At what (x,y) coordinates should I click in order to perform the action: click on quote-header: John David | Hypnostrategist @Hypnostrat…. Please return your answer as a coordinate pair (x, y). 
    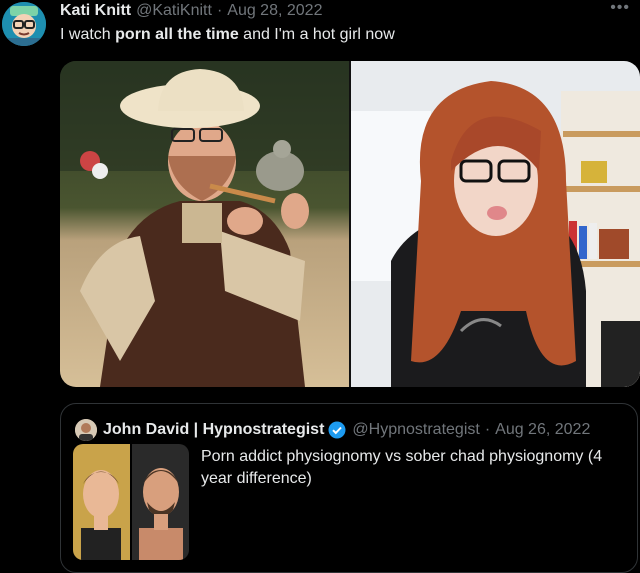
    Looking at the image, I should click on (351, 430).